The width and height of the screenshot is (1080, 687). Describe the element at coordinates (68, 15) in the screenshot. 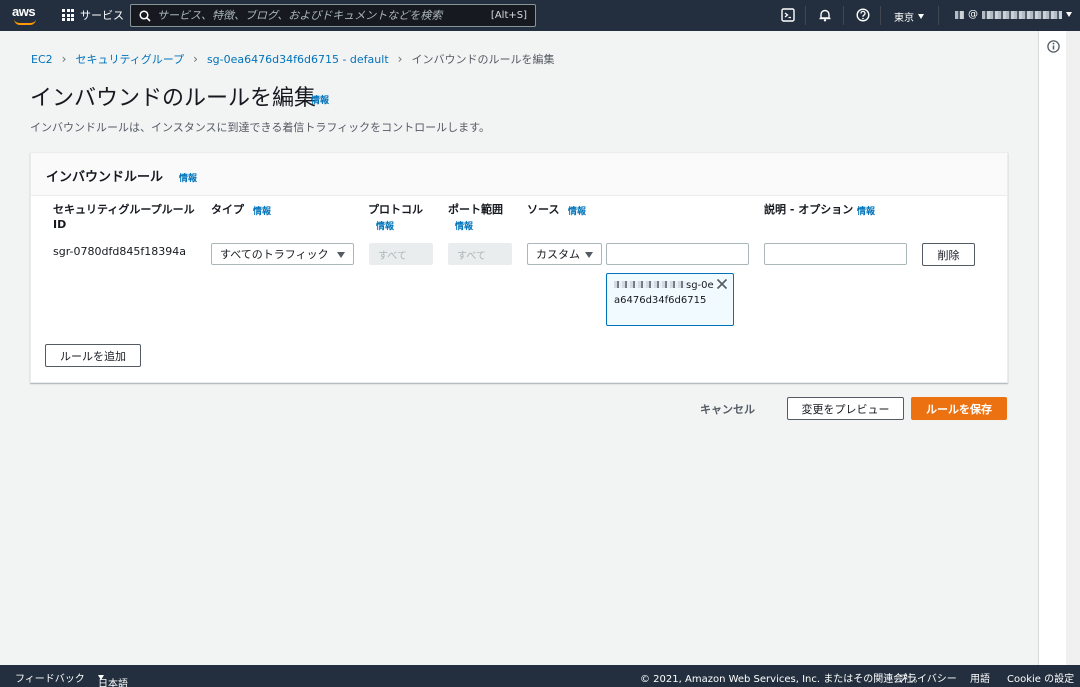

I see `grid-icon` at that location.